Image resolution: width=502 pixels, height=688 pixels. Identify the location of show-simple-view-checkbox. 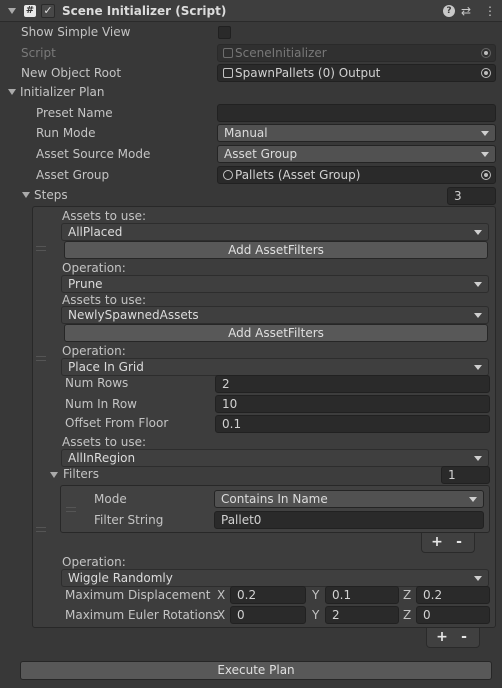
(224, 32).